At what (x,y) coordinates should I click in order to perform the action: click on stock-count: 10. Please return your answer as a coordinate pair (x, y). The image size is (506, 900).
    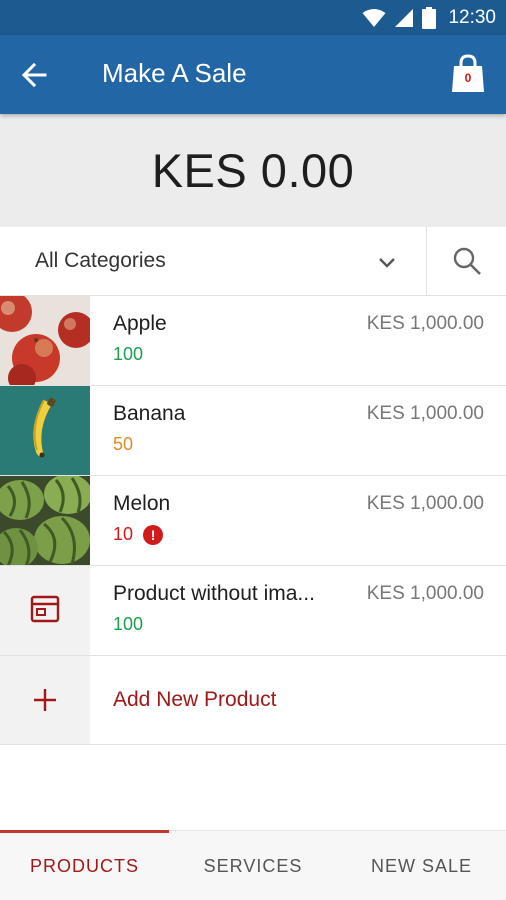
    Looking at the image, I should click on (123, 534).